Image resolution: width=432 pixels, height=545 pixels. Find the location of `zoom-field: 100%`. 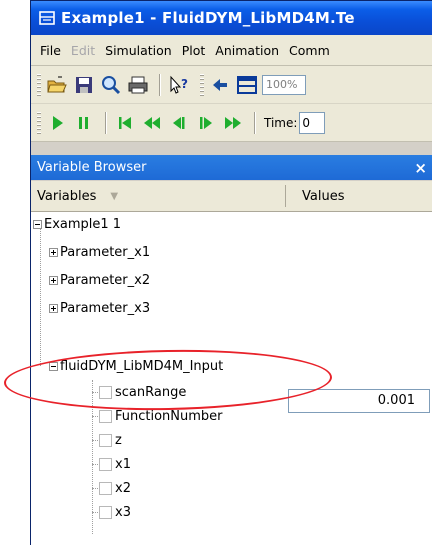

zoom-field: 100% is located at coordinates (284, 84).